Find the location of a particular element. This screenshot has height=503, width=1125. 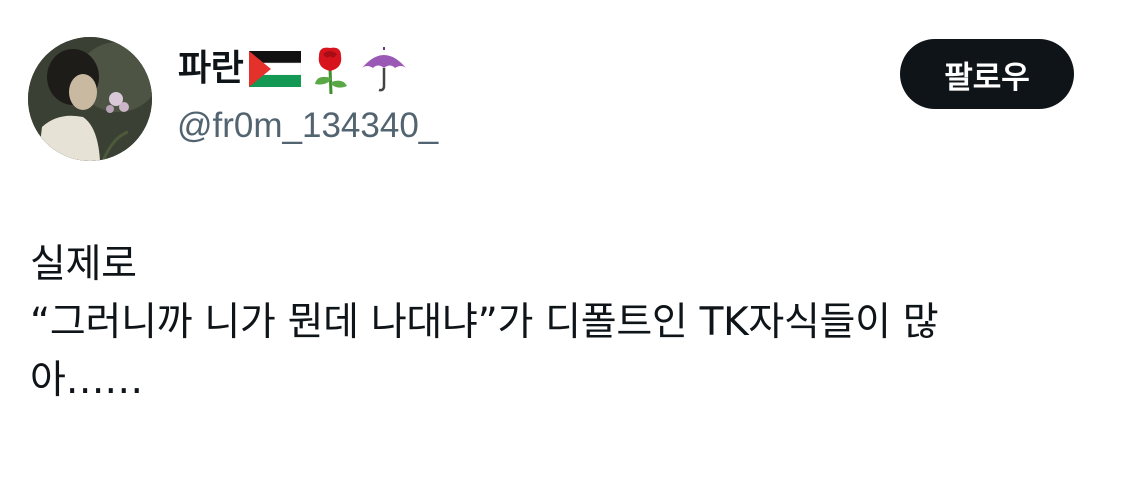

display-name: 파란 is located at coordinates (211, 69).